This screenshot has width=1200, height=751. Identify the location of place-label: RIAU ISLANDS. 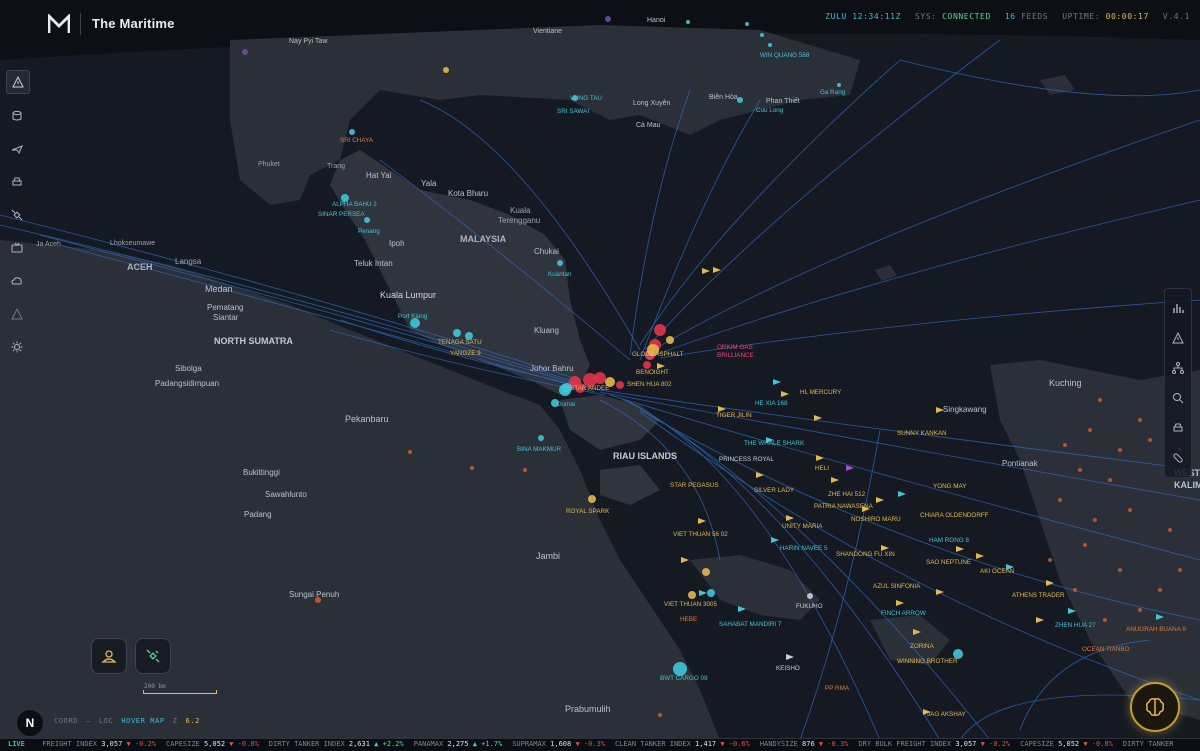
(645, 456).